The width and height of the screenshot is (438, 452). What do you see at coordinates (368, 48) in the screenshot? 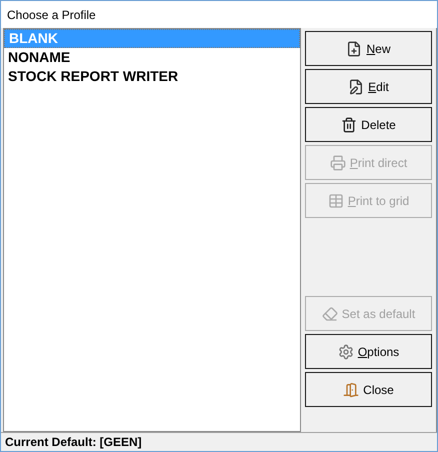
I see `dialog-button: New` at bounding box center [368, 48].